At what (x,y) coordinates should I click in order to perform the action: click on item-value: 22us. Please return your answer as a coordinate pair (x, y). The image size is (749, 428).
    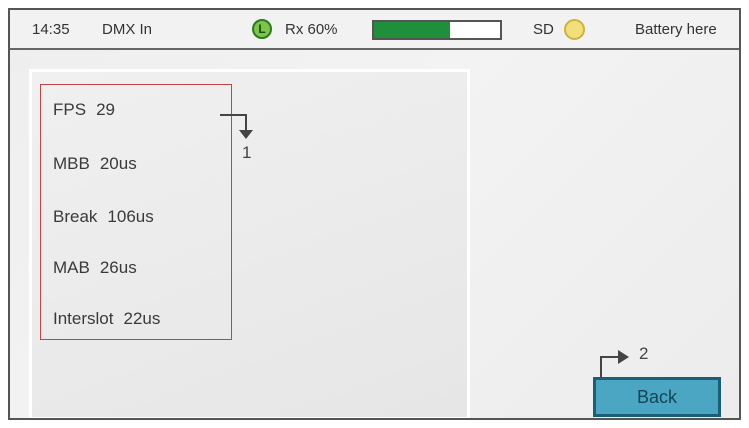
    Looking at the image, I should click on (142, 318).